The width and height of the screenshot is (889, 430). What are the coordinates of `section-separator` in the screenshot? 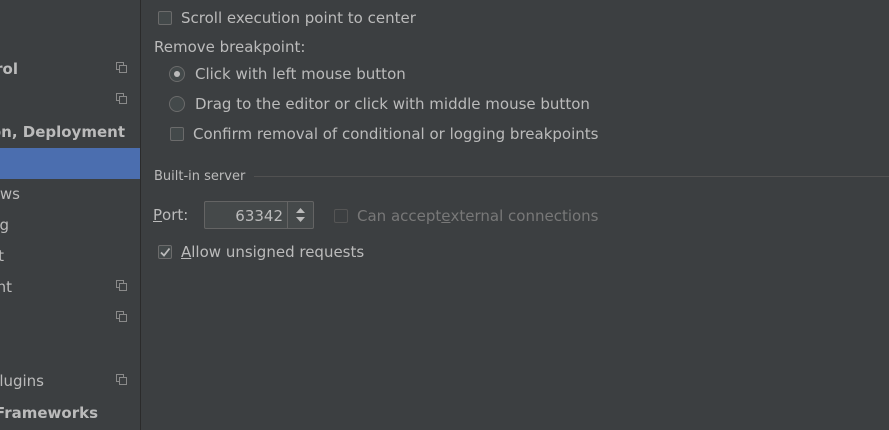 It's located at (571, 176).